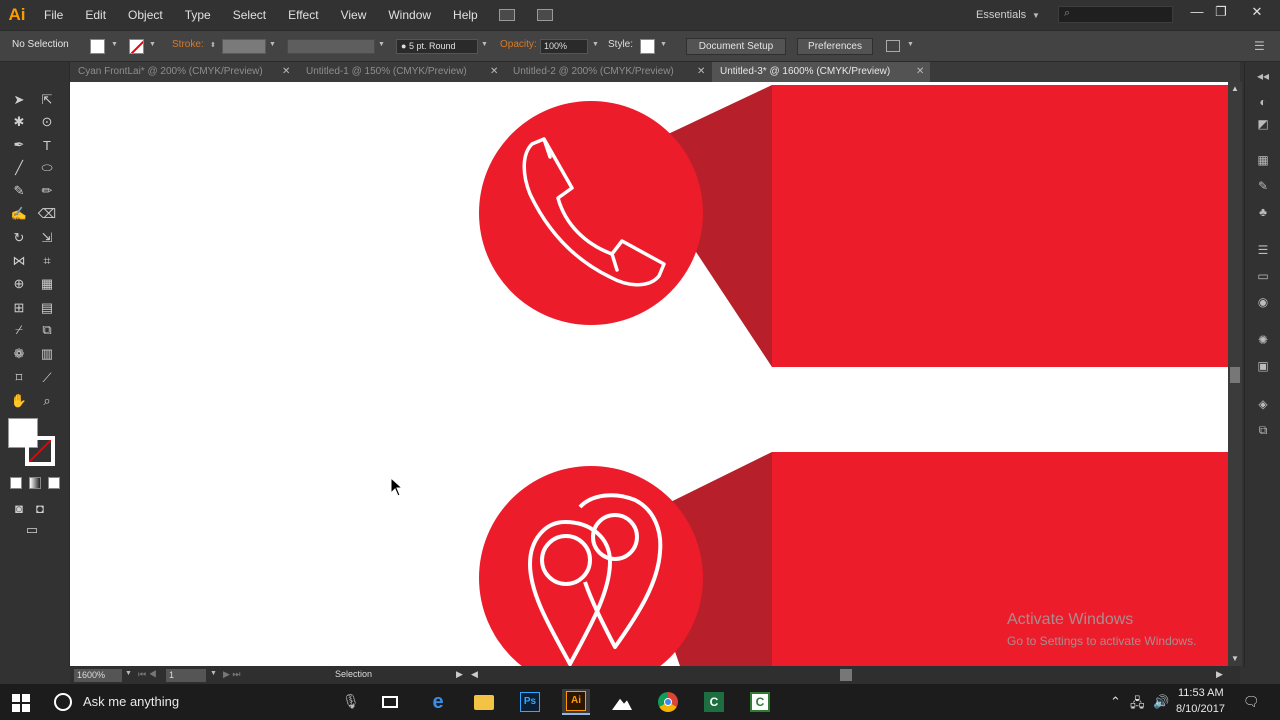  I want to click on preferences-button: Preferences, so click(835, 46).